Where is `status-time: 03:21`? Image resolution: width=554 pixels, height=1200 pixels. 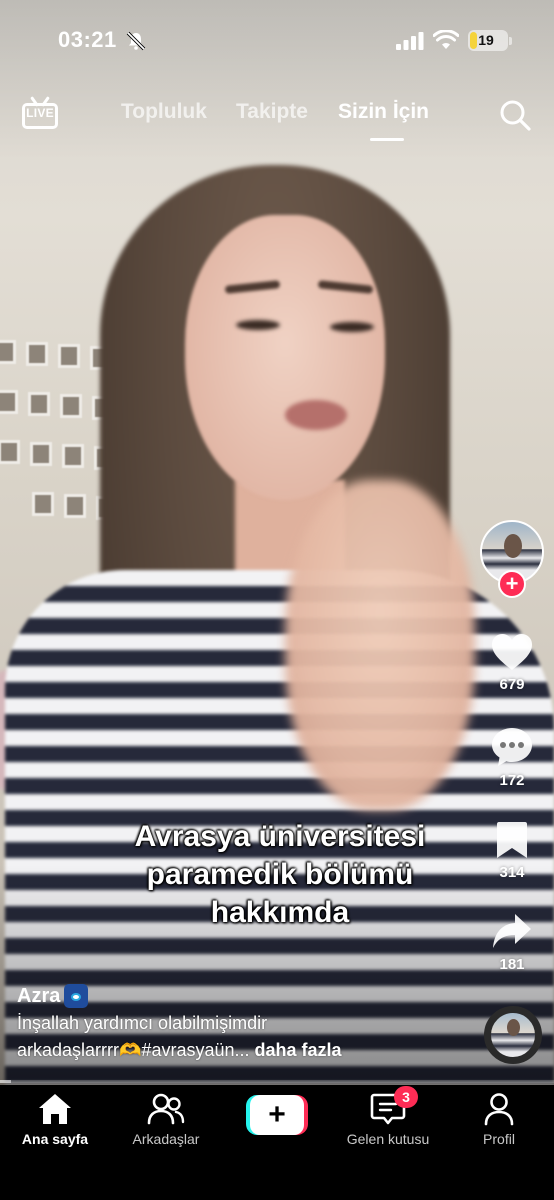
status-time: 03:21 is located at coordinates (87, 39).